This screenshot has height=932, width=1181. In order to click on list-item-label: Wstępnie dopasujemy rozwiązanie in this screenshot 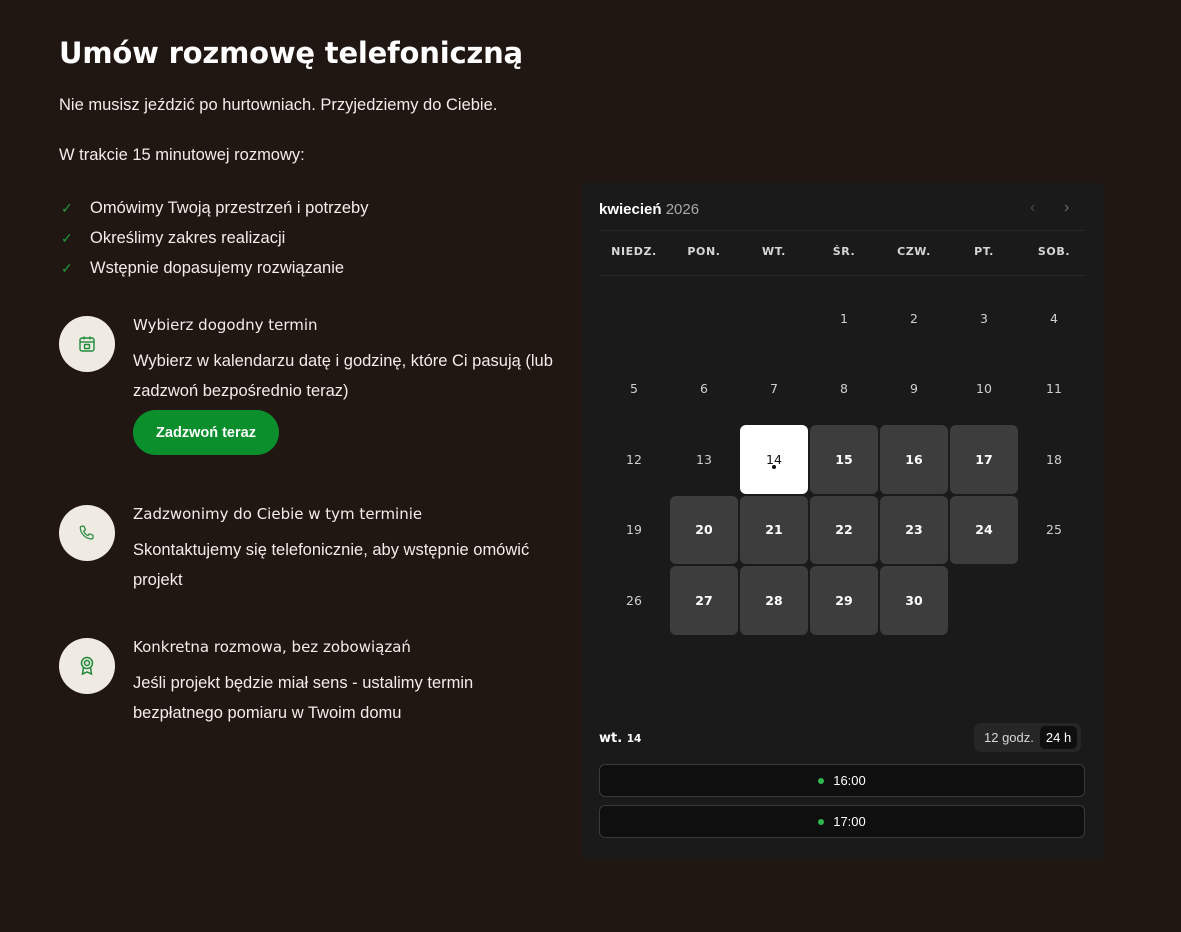, I will do `click(217, 267)`.